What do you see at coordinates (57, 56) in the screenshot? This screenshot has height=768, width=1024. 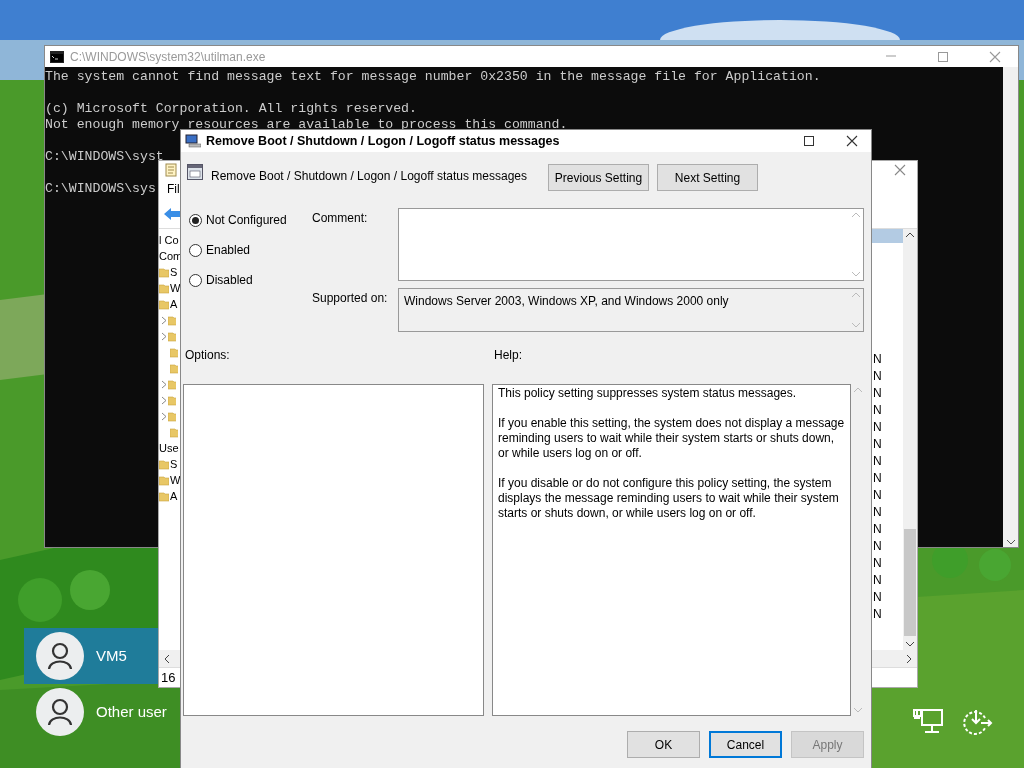 I see `console-icon` at bounding box center [57, 56].